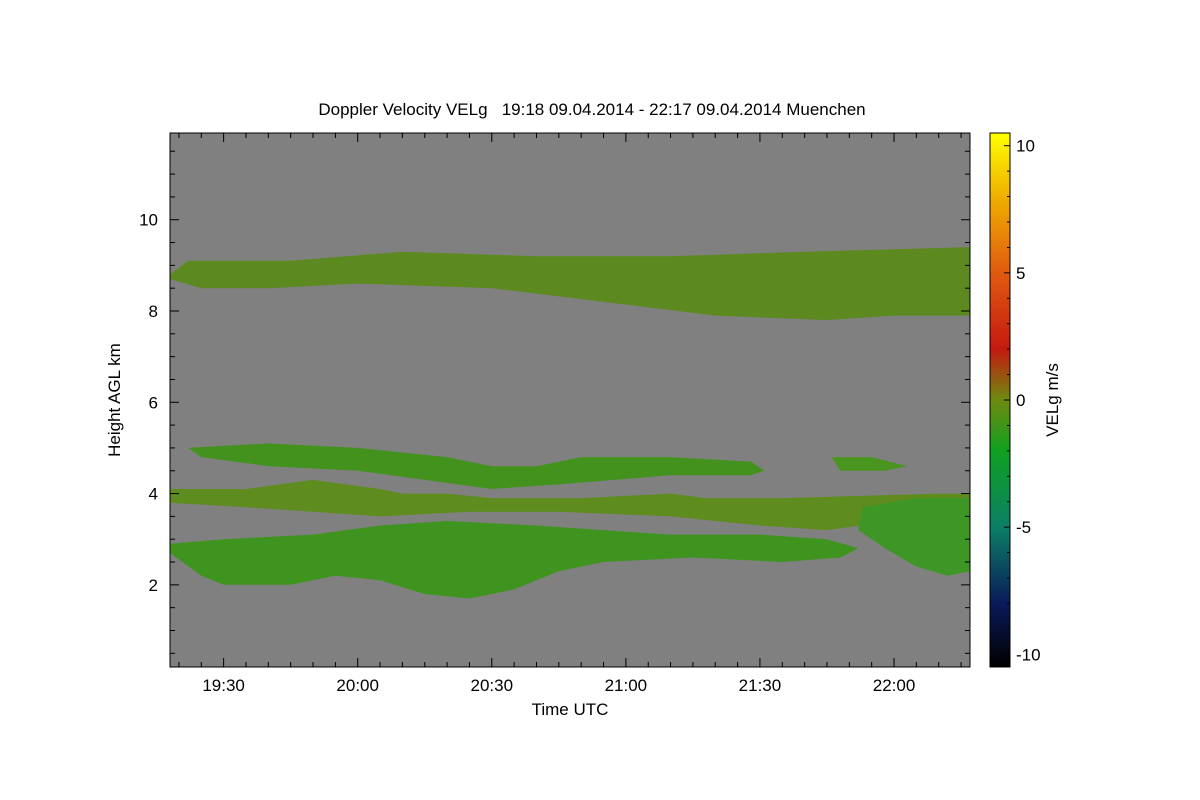 Image resolution: width=1200 pixels, height=800 pixels. What do you see at coordinates (153, 311) in the screenshot?
I see `y-tick-label: 8` at bounding box center [153, 311].